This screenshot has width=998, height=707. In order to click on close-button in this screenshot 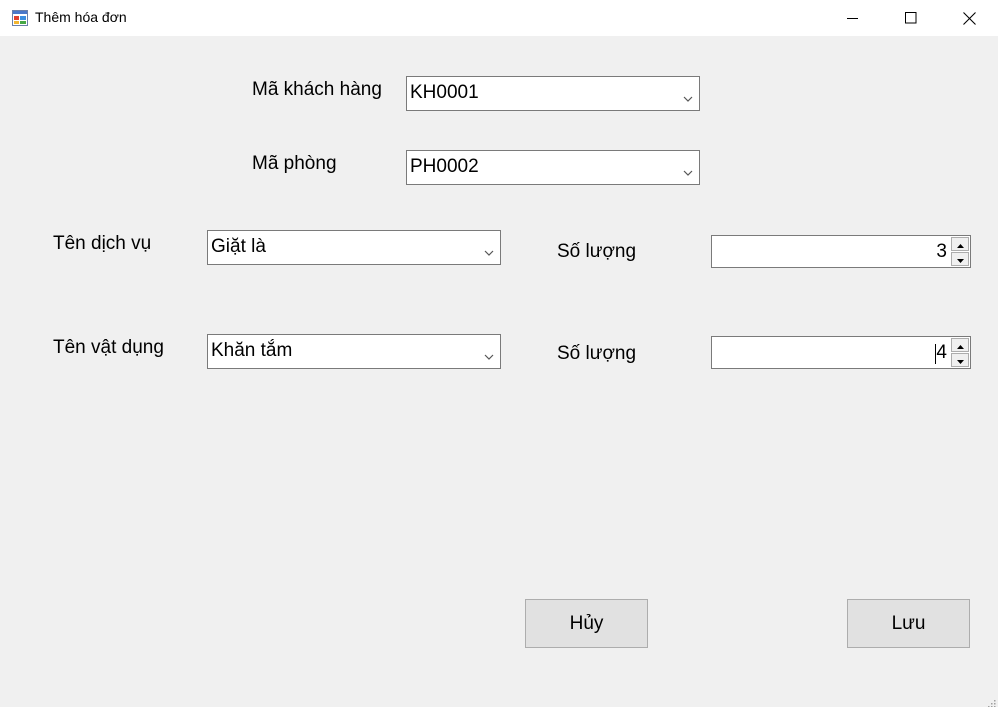, I will do `click(969, 18)`.